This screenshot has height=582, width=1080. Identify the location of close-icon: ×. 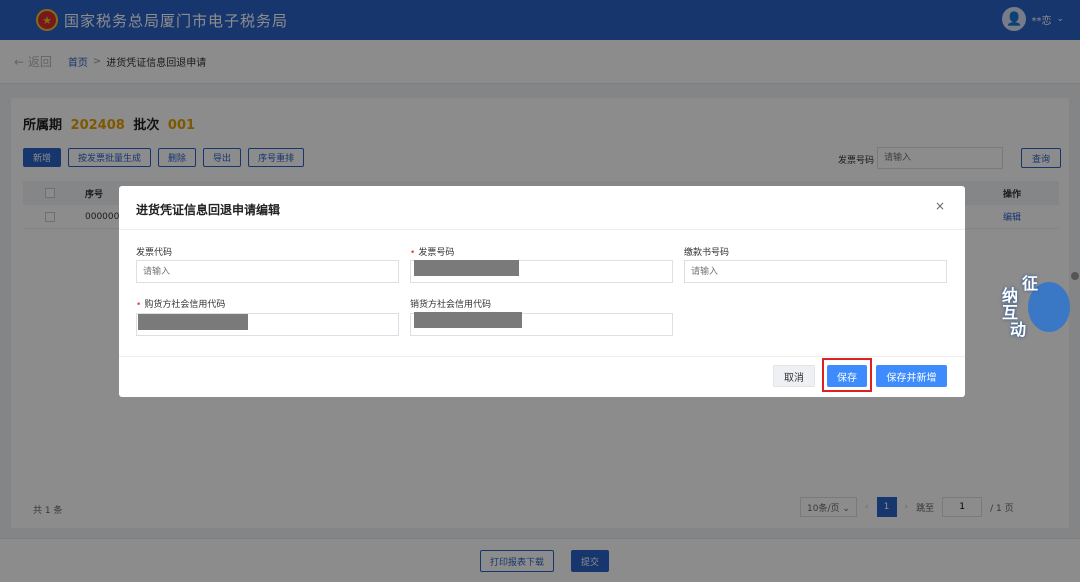
(940, 206).